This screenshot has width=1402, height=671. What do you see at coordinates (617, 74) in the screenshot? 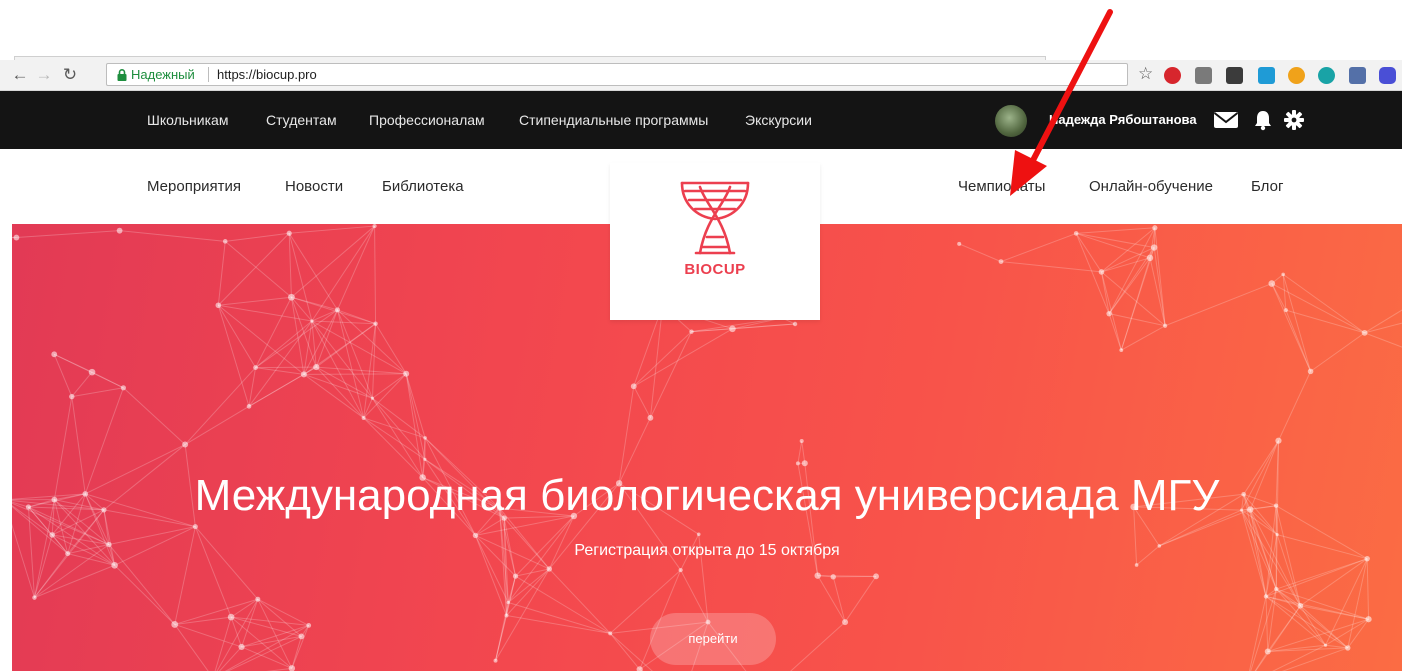
I see `address-bar: Надежный https://biocup.pro` at bounding box center [617, 74].